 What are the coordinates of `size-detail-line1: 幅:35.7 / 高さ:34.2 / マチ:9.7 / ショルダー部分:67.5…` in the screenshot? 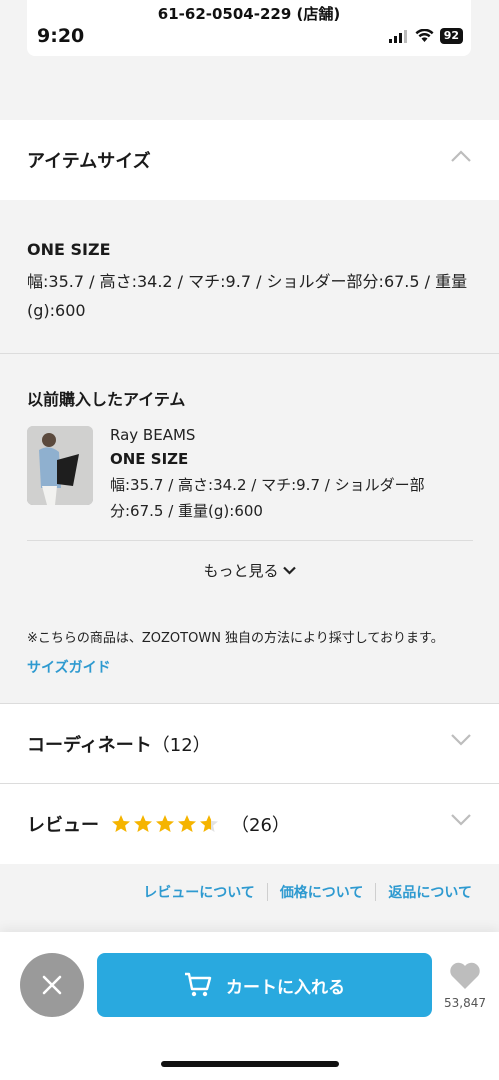 It's located at (247, 281).